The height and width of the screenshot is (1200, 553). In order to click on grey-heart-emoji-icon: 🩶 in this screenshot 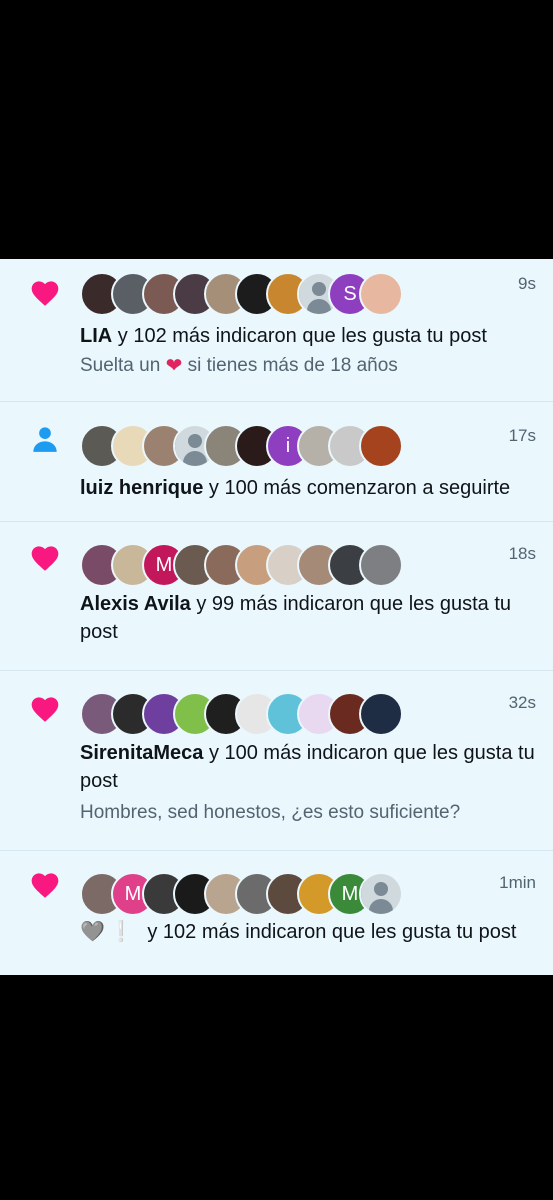, I will do `click(92, 932)`.